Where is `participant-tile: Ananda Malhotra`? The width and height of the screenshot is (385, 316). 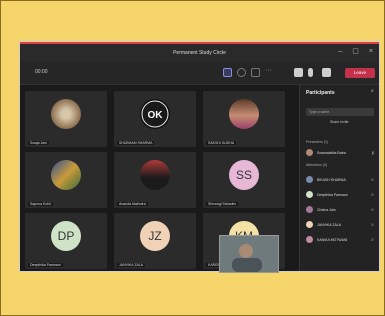 participant-tile: Ananda Malhotra is located at coordinates (155, 180).